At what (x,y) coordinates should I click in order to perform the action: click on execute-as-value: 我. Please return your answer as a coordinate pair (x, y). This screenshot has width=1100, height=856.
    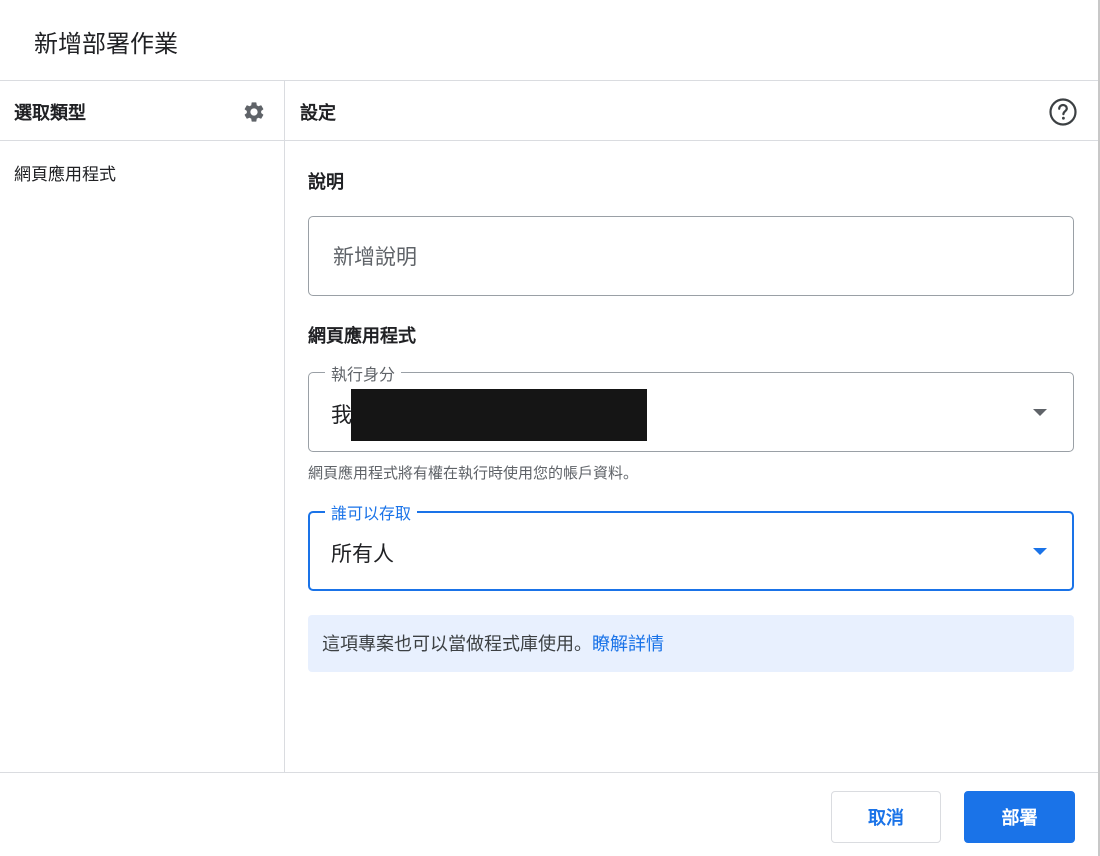
    Looking at the image, I should click on (341, 415).